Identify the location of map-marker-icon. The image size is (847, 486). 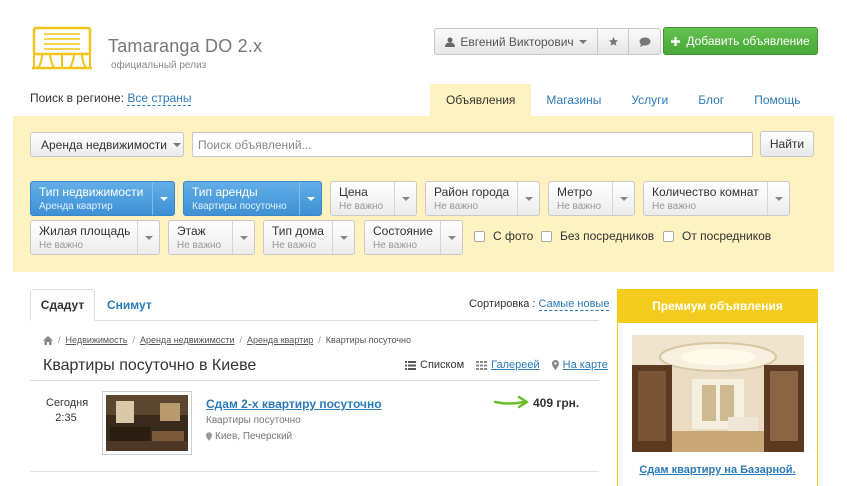
(209, 436).